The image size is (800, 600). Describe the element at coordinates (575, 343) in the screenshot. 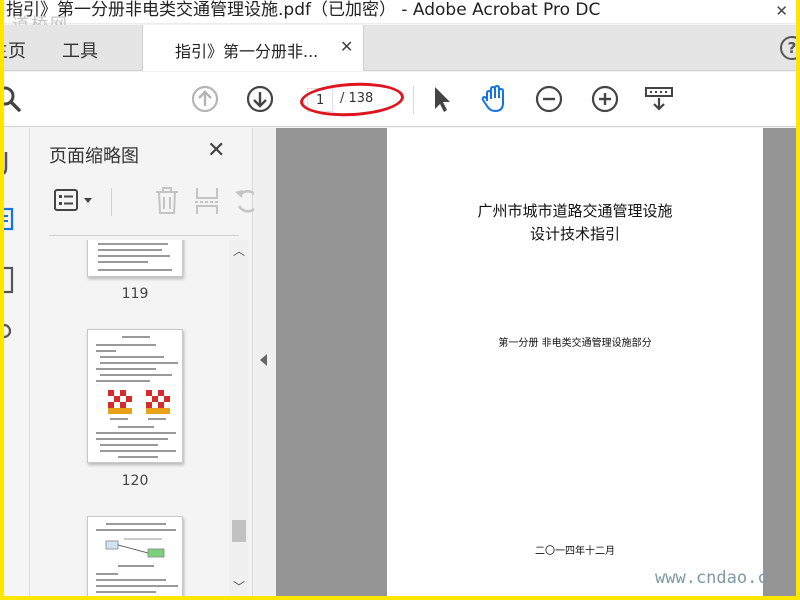

I see `doc-subtitle: 第一分册 非电类交通管理设施部分` at that location.